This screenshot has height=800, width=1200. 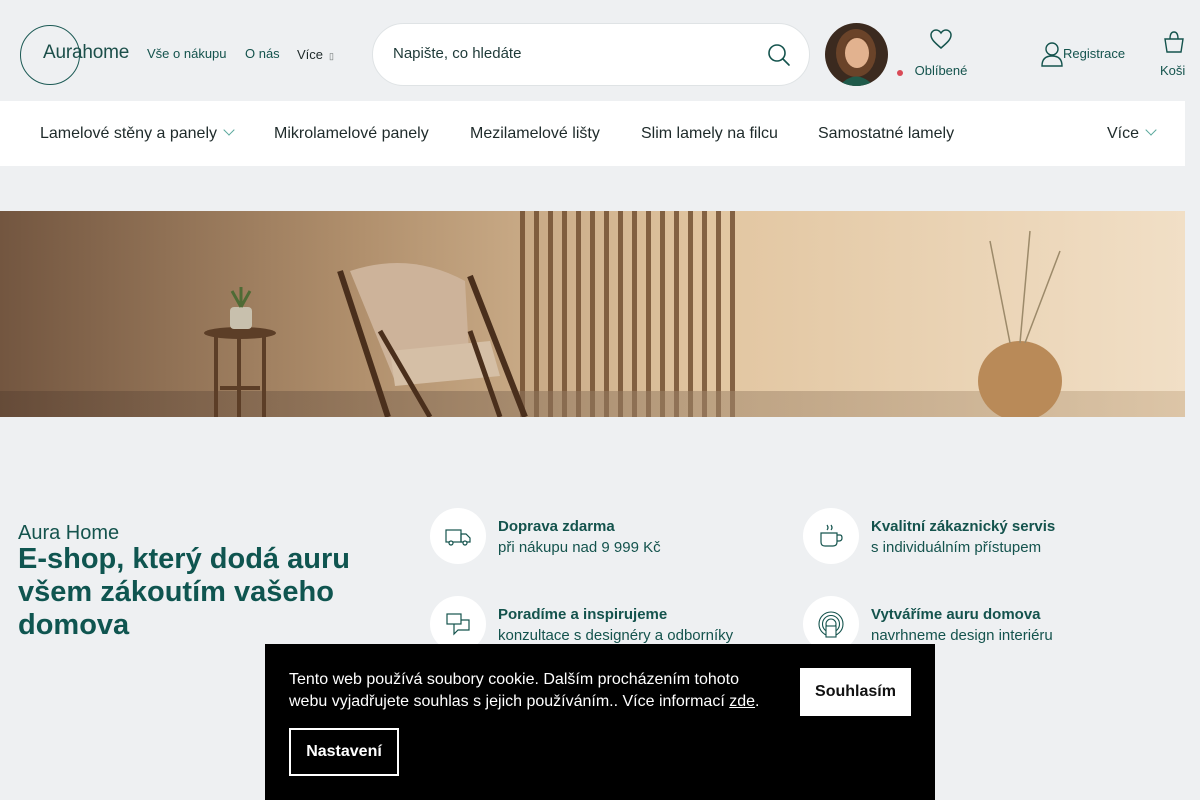 I want to click on category-samostatne-lamely: Samostatné lamely, so click(x=886, y=134).